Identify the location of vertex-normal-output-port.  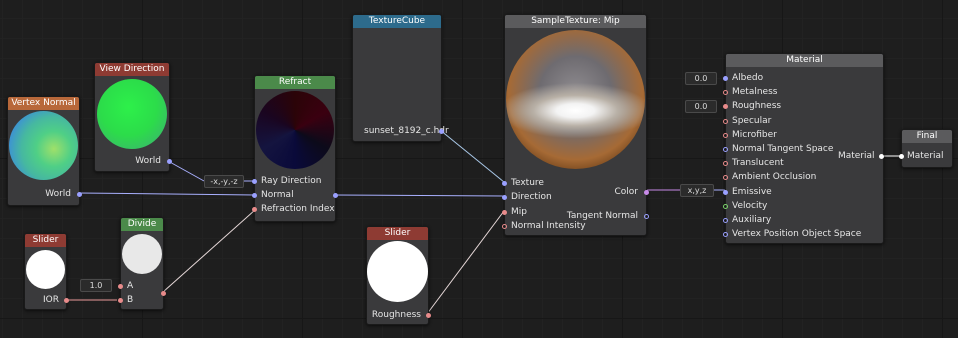
(79, 194).